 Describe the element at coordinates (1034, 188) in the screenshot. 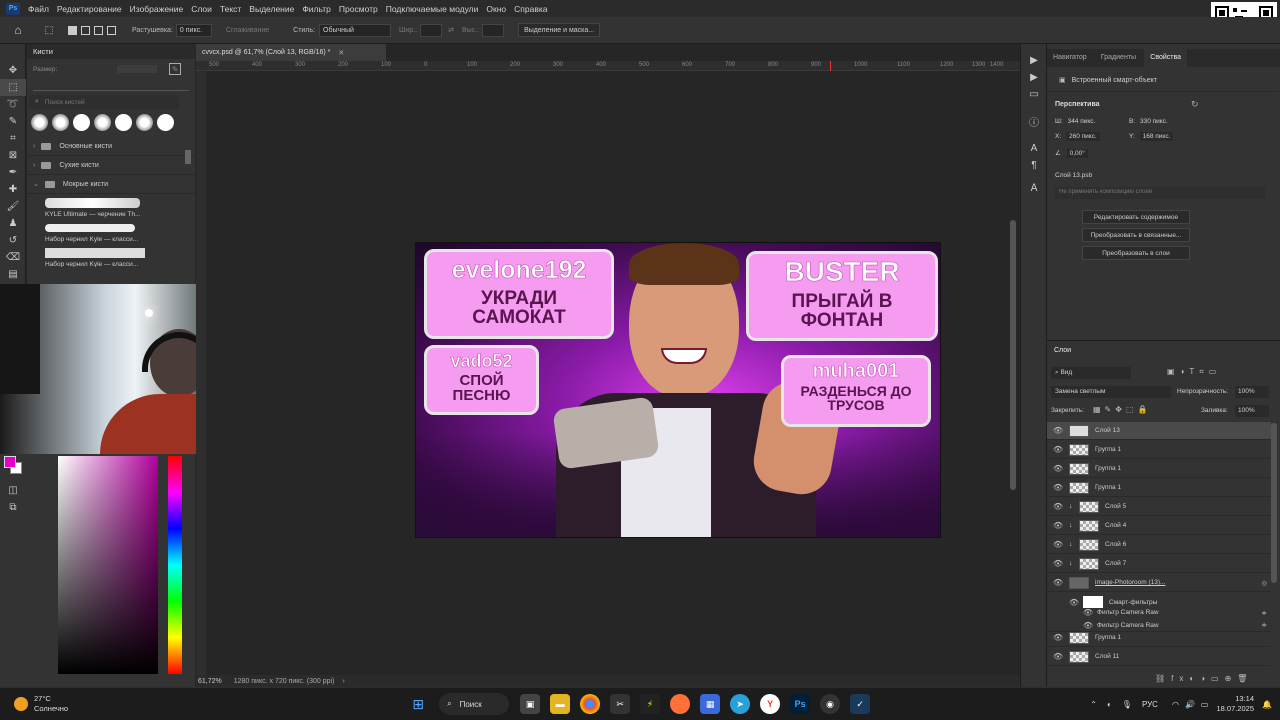

I see `glyphs-icon: ꓮ` at that location.